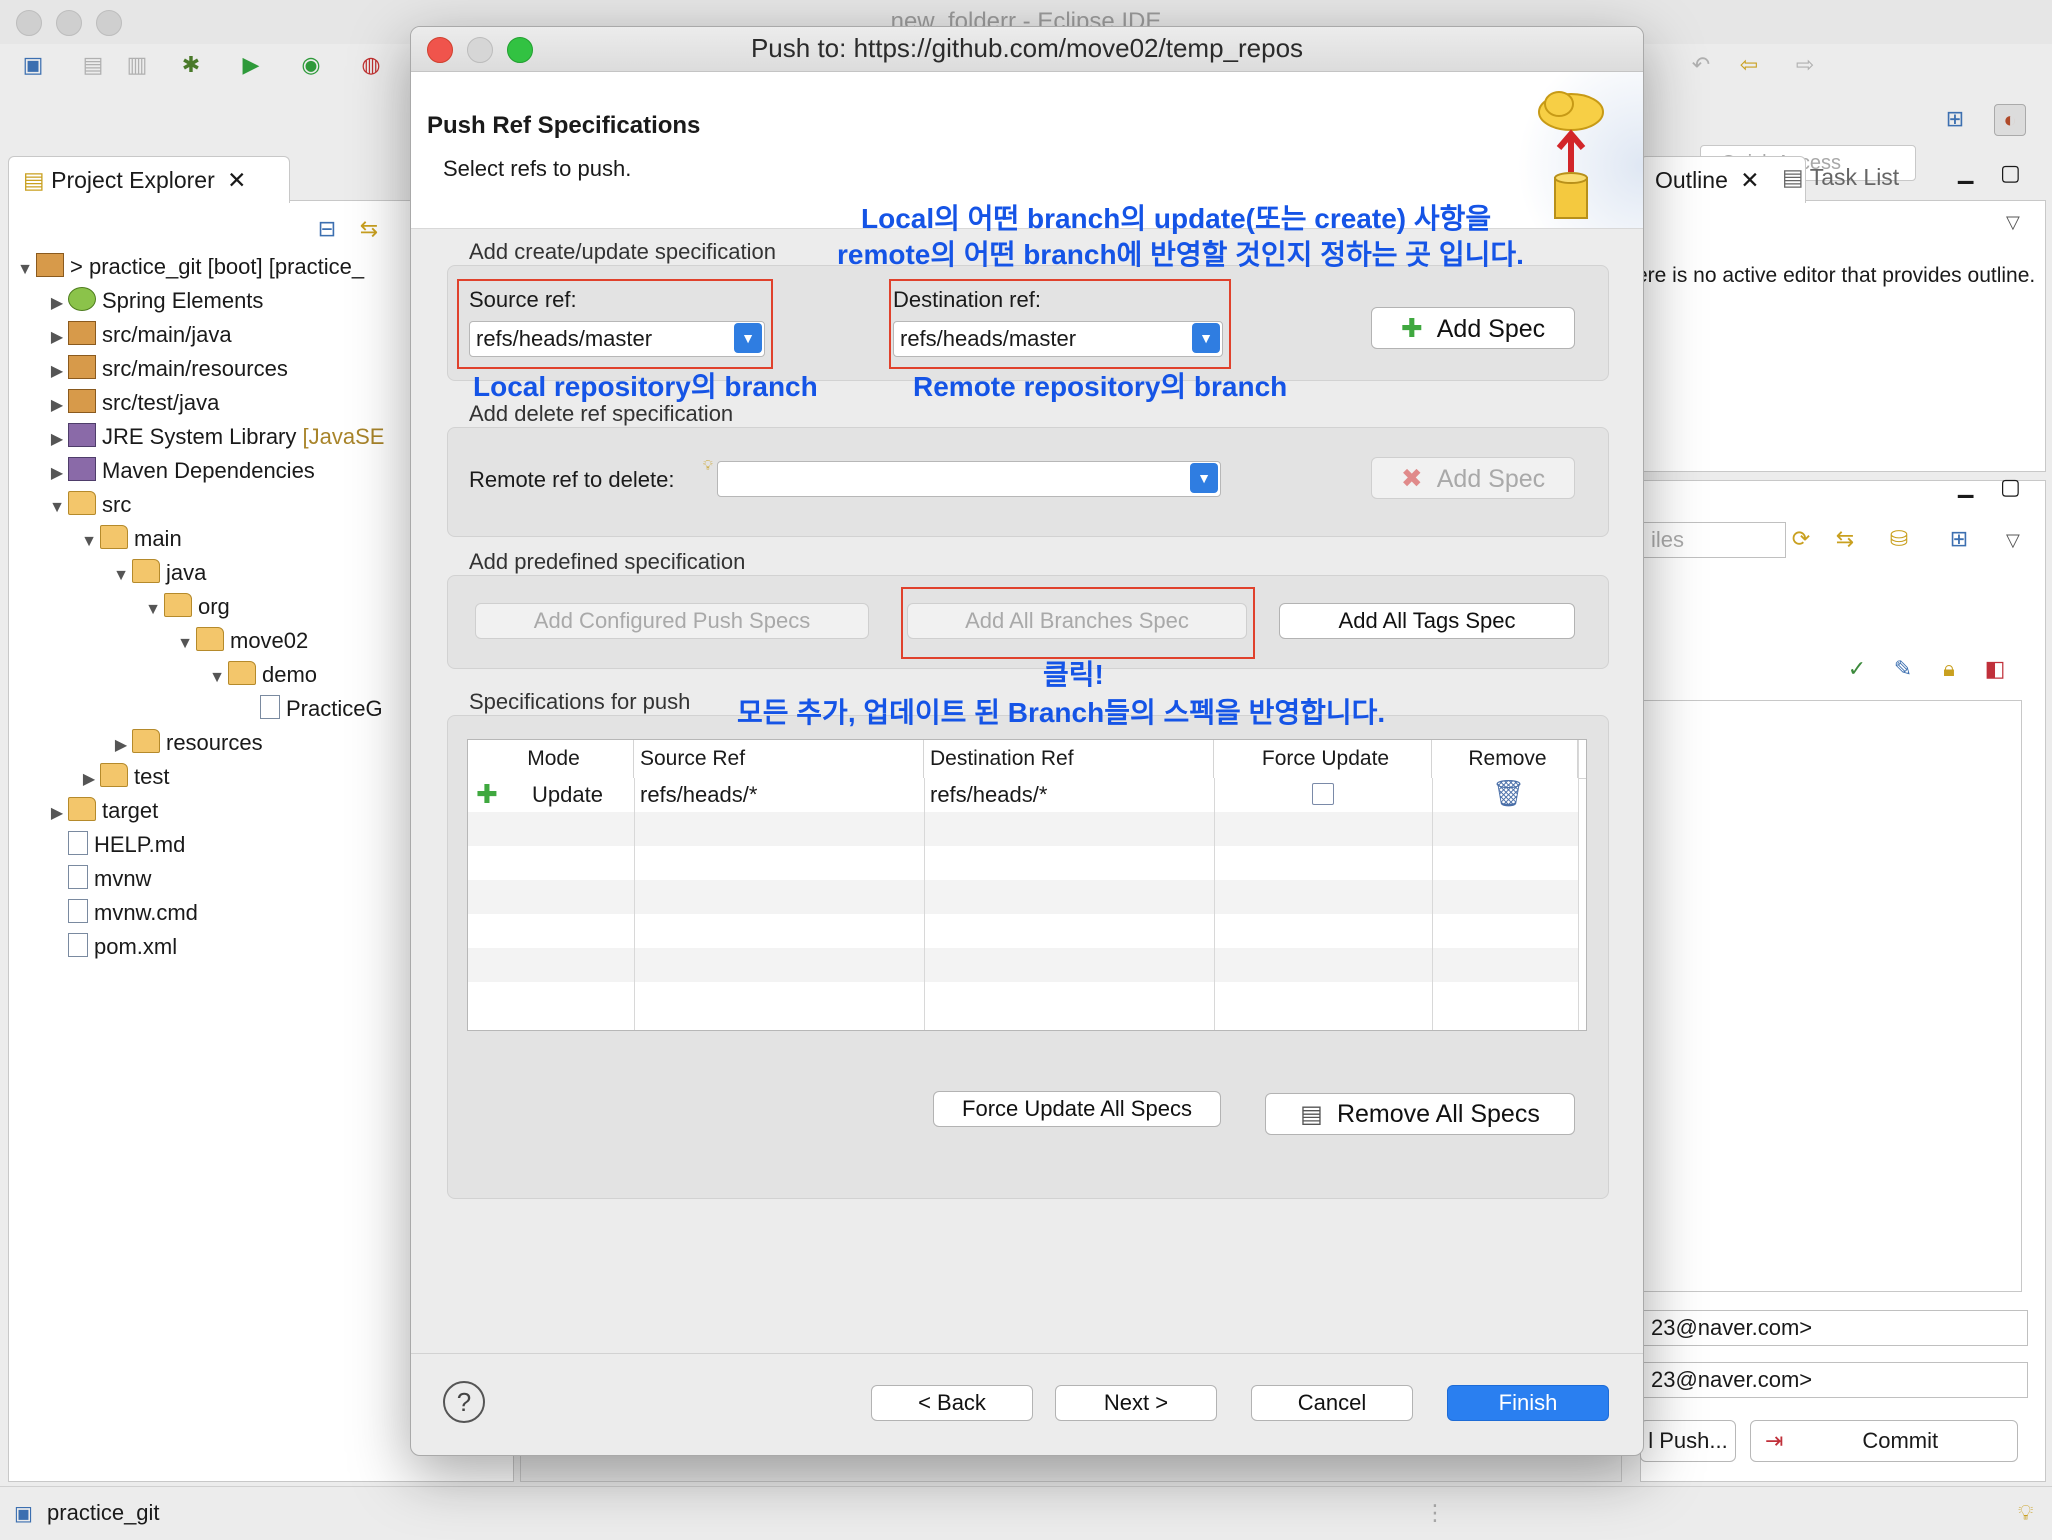  Describe the element at coordinates (1427, 621) in the screenshot. I see `add-all-tags-spec-button: Add All Tags Spec` at that location.